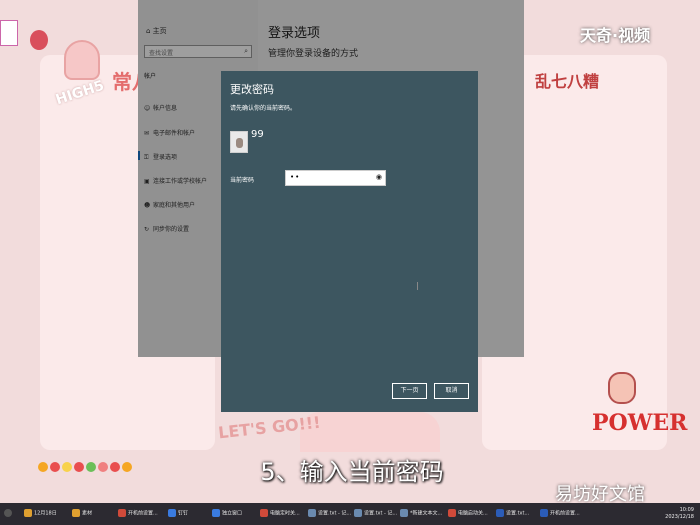 This screenshot has width=700, height=525. Describe the element at coordinates (9, 513) in the screenshot. I see `start-icon` at that location.